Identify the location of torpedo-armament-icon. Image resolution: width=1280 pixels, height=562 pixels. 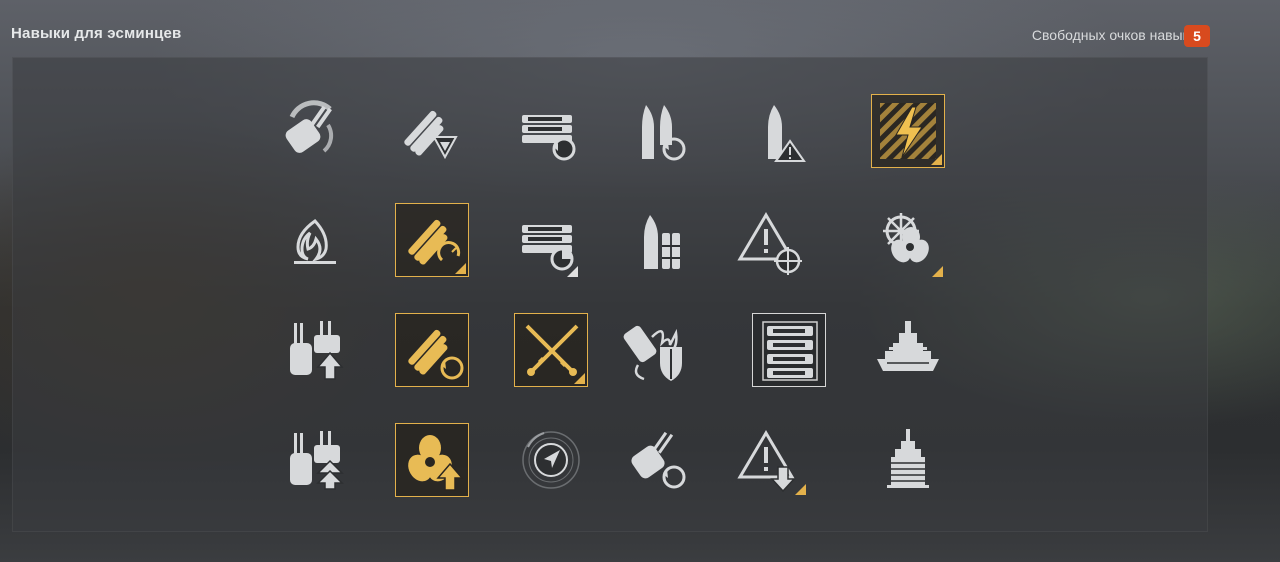
(431, 135).